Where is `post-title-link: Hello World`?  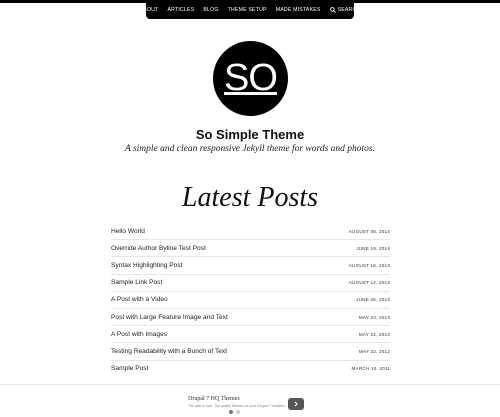
post-title-link: Hello World is located at coordinates (128, 231).